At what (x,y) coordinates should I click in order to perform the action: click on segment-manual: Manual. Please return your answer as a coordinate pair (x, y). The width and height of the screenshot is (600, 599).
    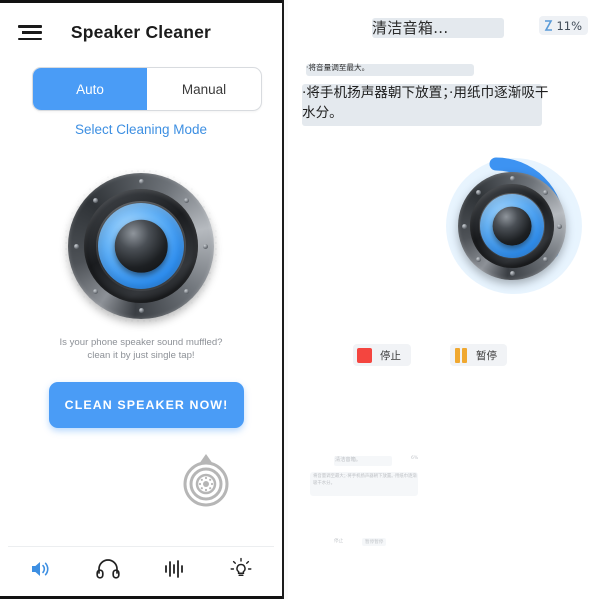
    Looking at the image, I should click on (204, 89).